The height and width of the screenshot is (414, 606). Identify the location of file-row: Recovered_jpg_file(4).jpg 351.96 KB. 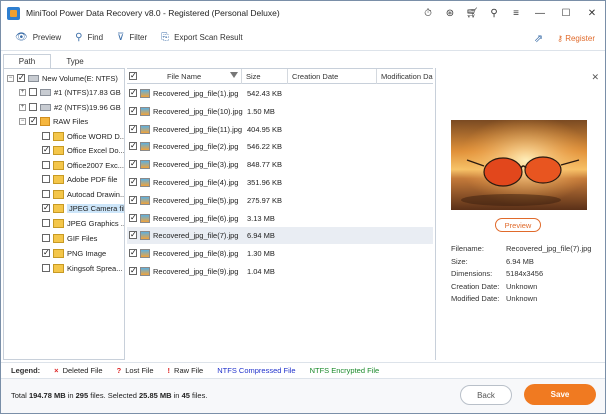
(280, 182).